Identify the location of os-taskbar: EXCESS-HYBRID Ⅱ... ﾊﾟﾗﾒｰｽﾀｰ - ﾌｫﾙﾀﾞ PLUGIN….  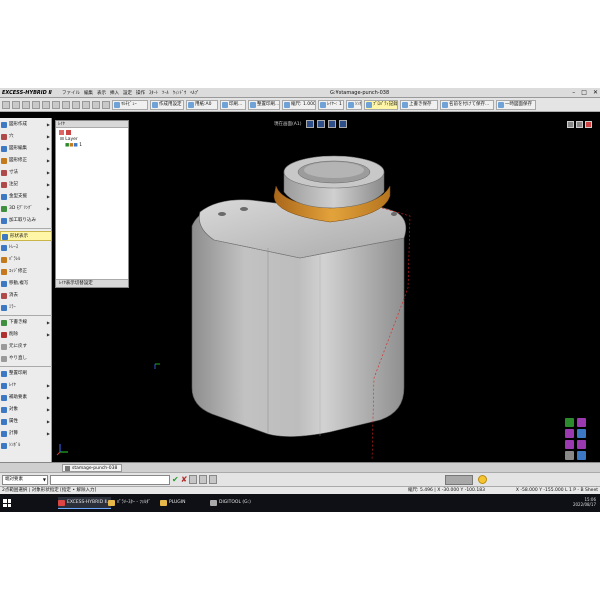
(300, 503).